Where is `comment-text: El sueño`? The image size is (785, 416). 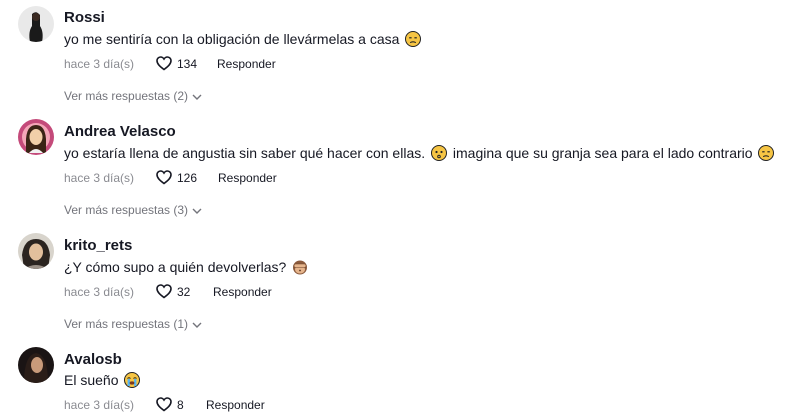
comment-text: El sueño is located at coordinates (103, 381).